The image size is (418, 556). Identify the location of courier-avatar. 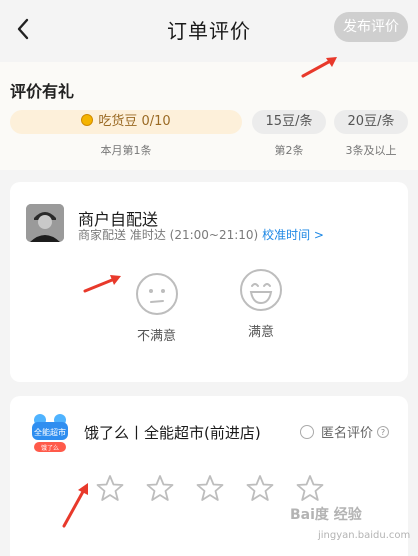
(45, 223).